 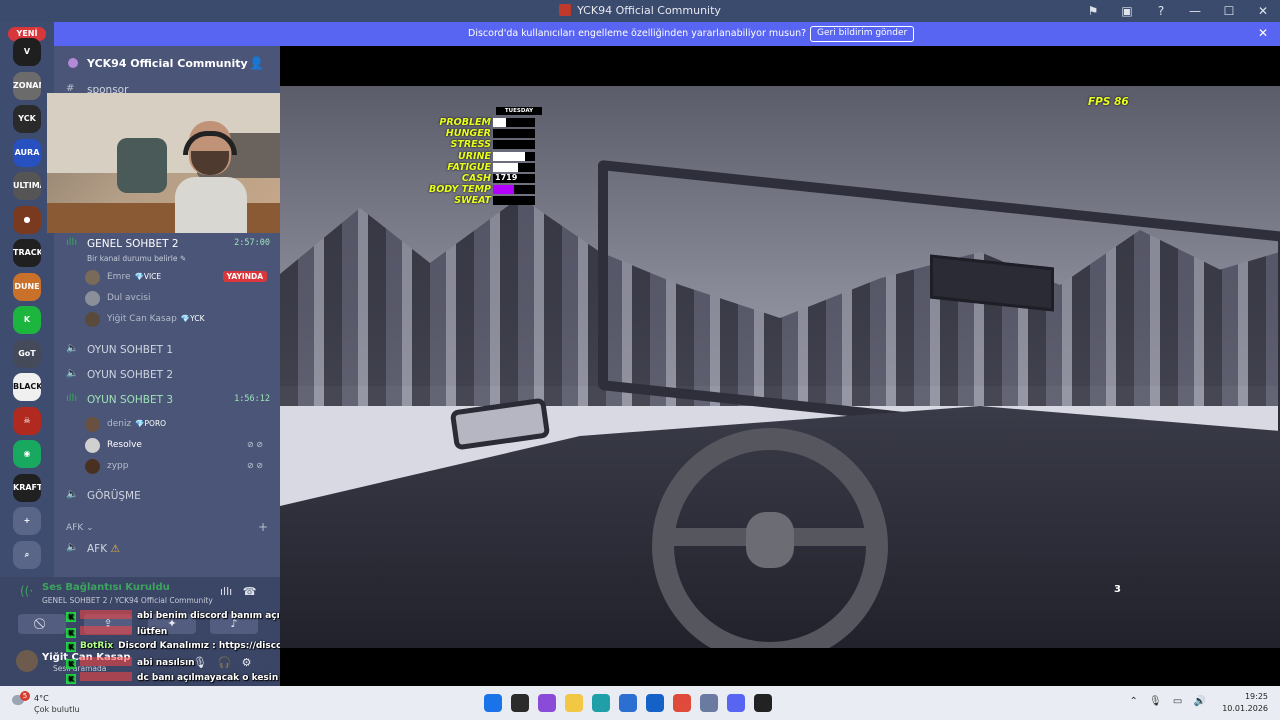 I want to click on channel-status: Bir kanal durumu belirle ✎, so click(x=136, y=258).